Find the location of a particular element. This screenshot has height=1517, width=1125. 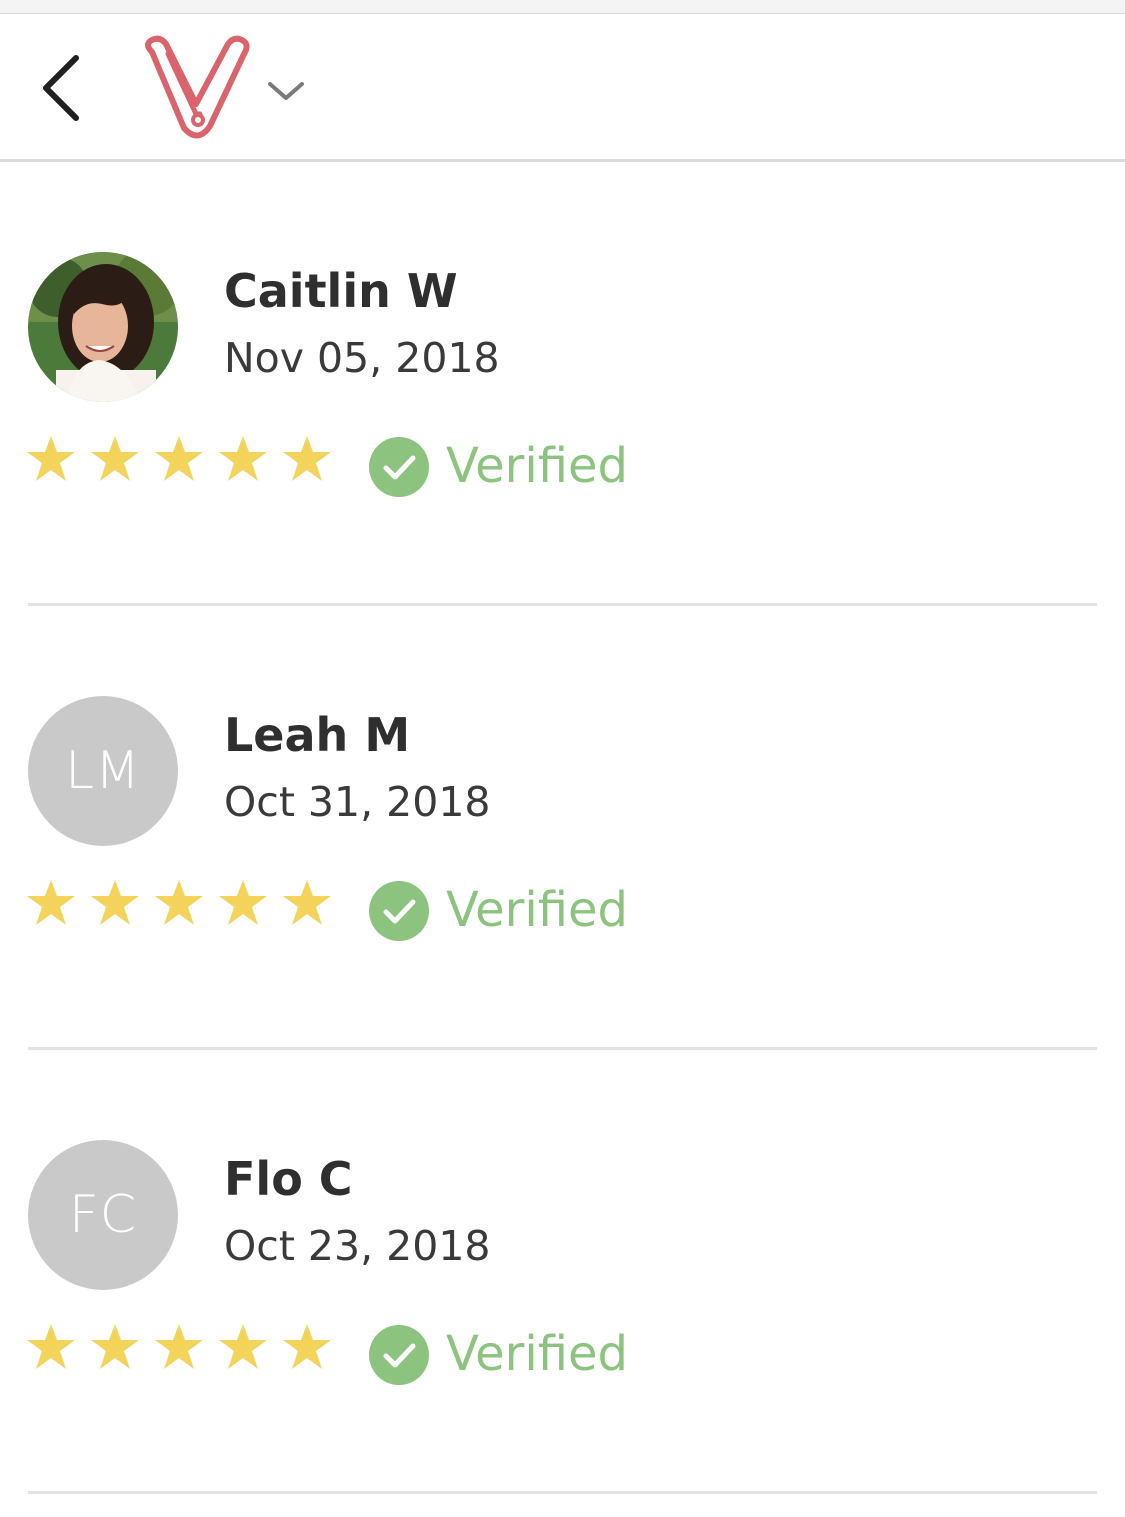

divider is located at coordinates (562, 1492).